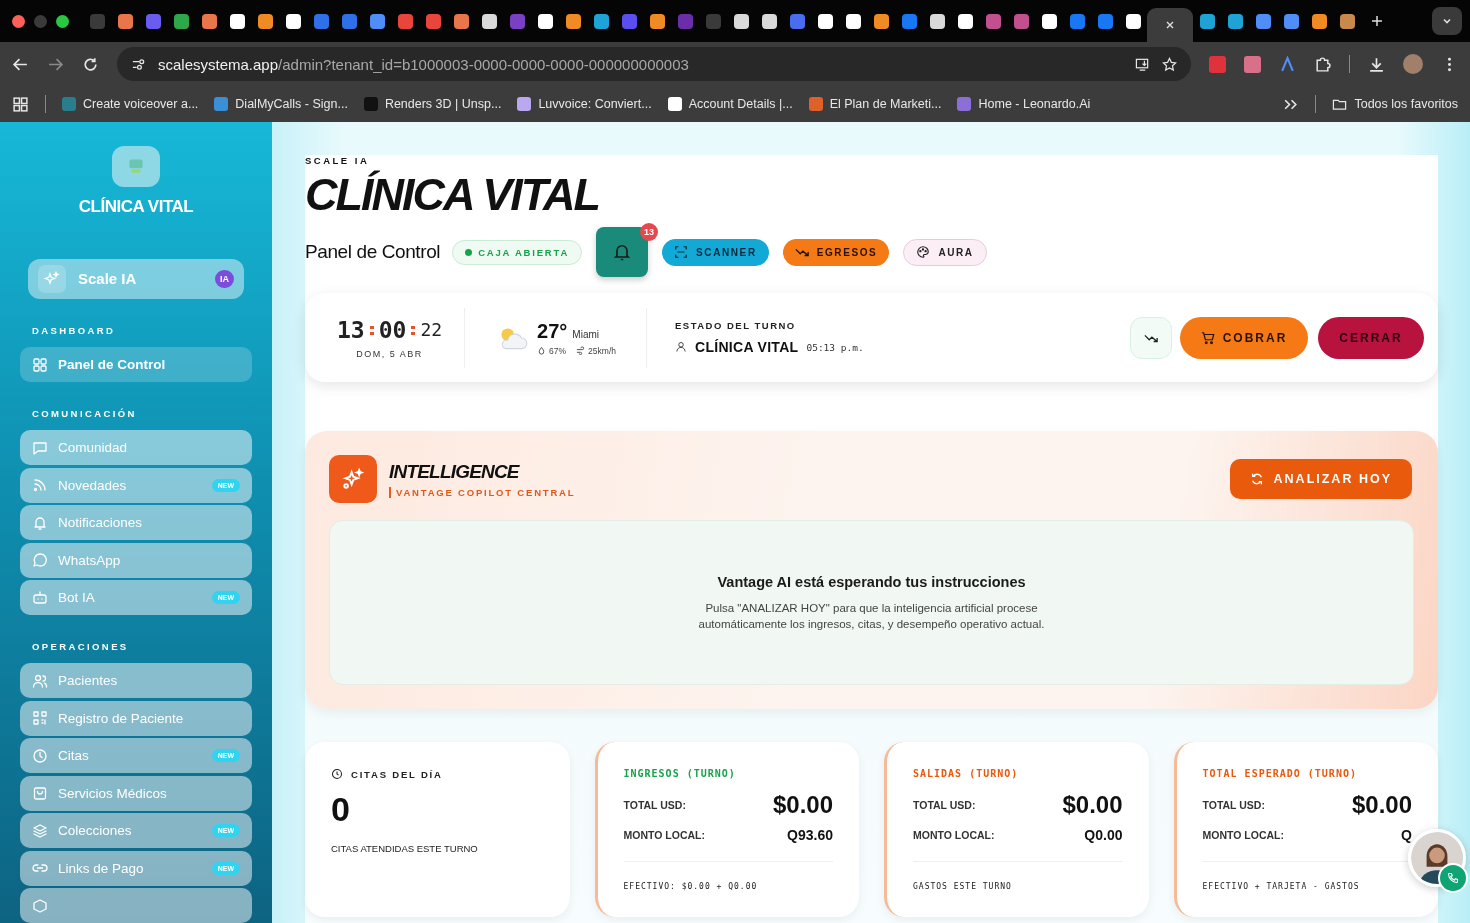 The width and height of the screenshot is (1470, 923). What do you see at coordinates (1406, 835) in the screenshot?
I see `local-amount: Q` at bounding box center [1406, 835].